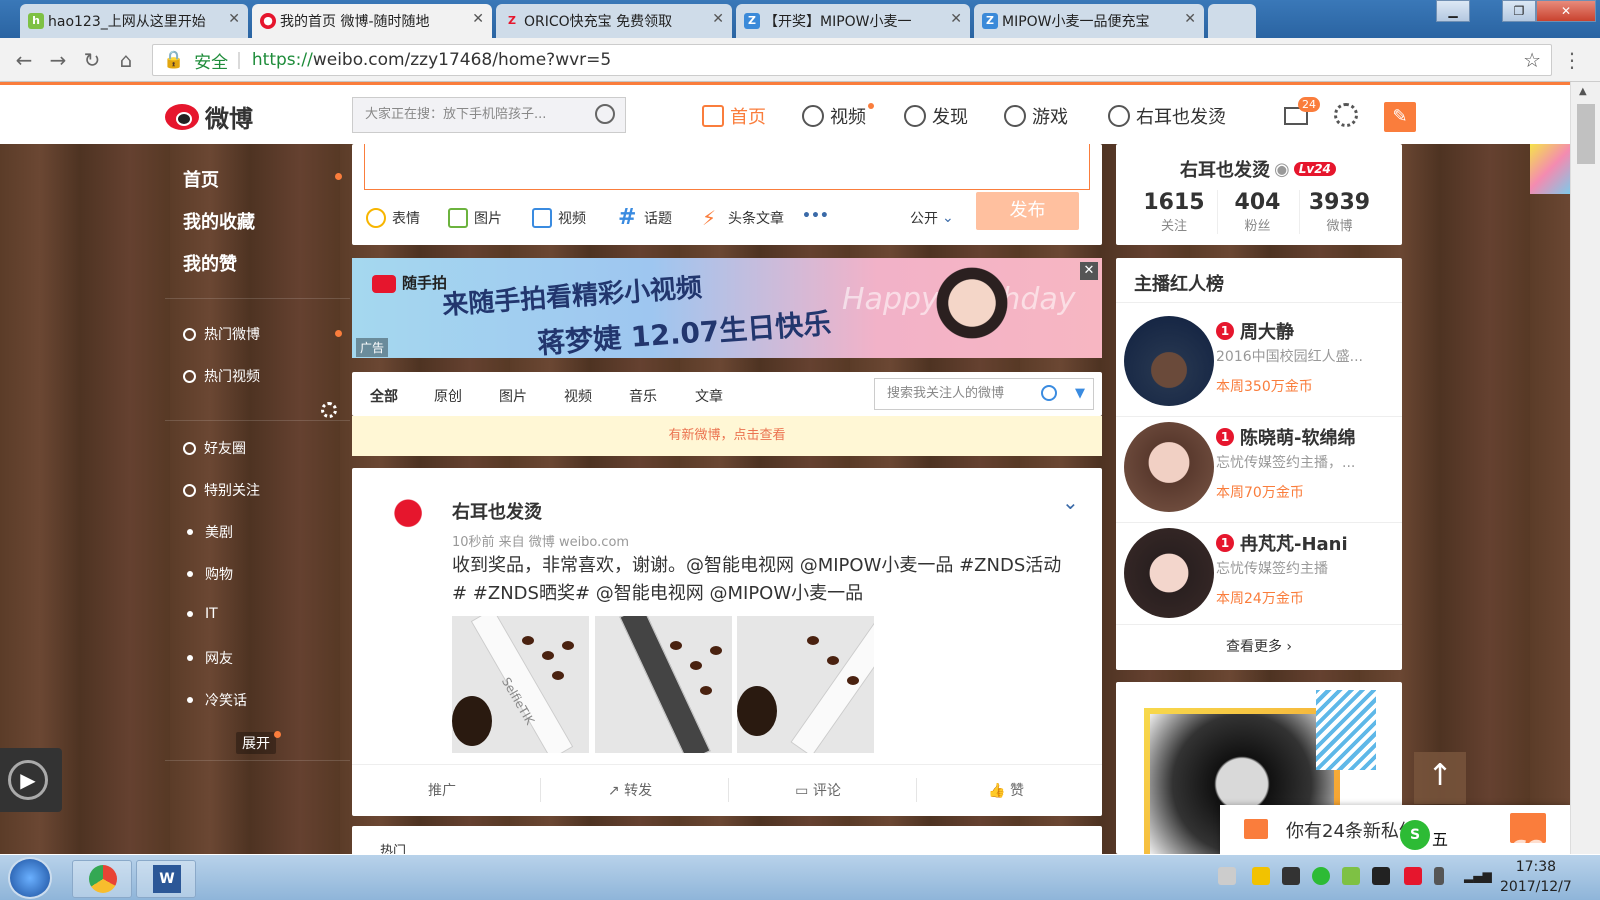 The width and height of the screenshot is (1600, 900). I want to click on more-tools-button: •••, so click(815, 216).